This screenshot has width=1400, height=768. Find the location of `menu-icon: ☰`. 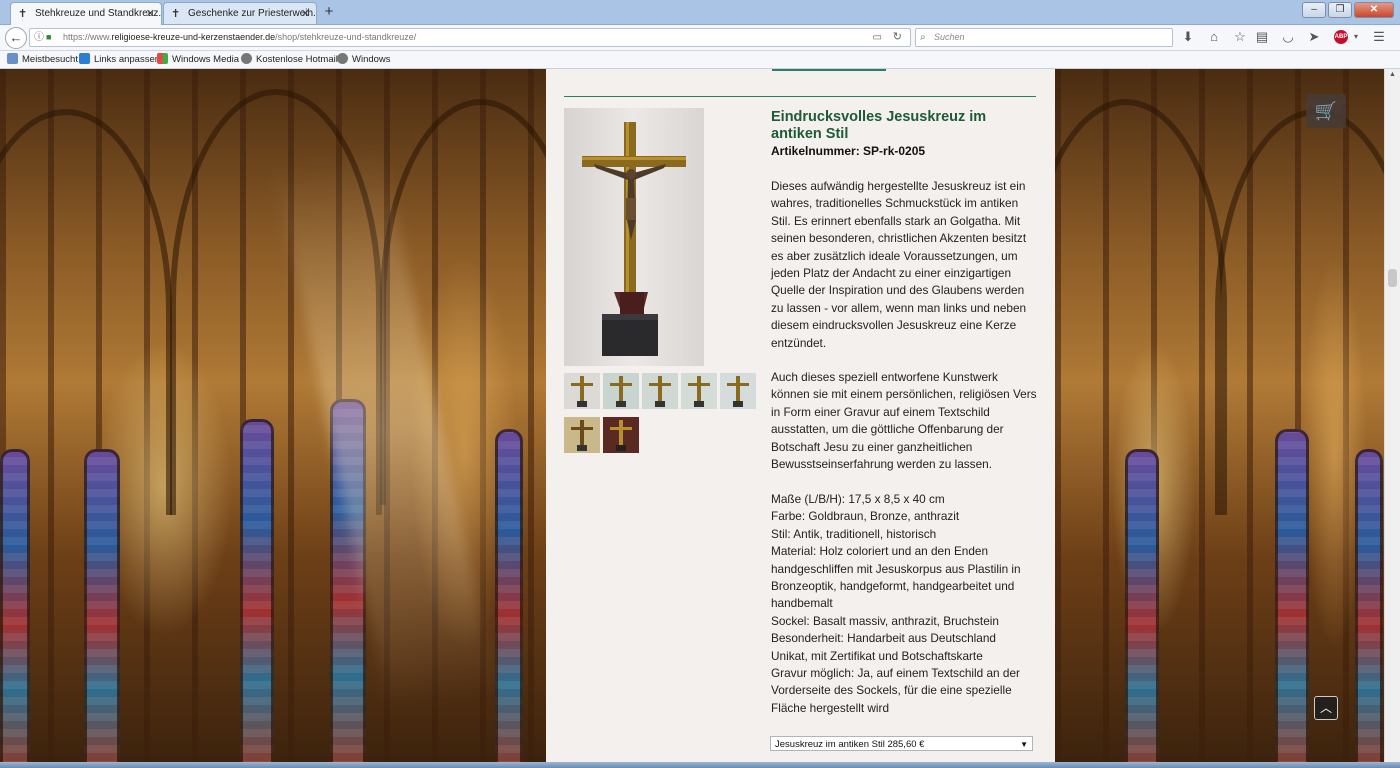

menu-icon: ☰ is located at coordinates (1379, 37).